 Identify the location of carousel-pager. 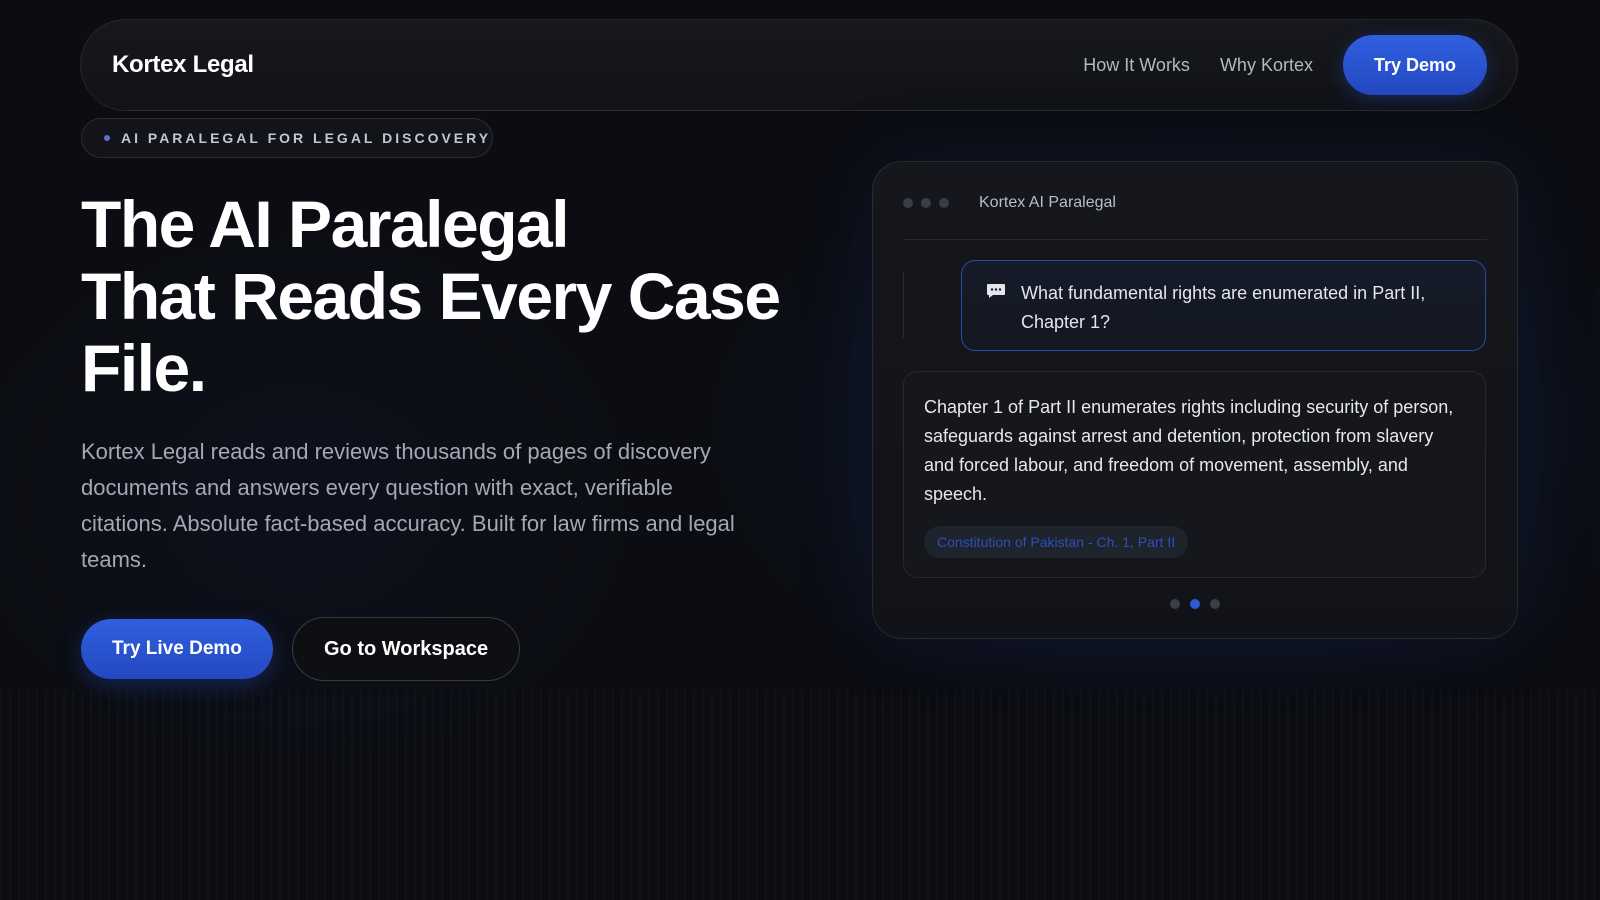
(1195, 604).